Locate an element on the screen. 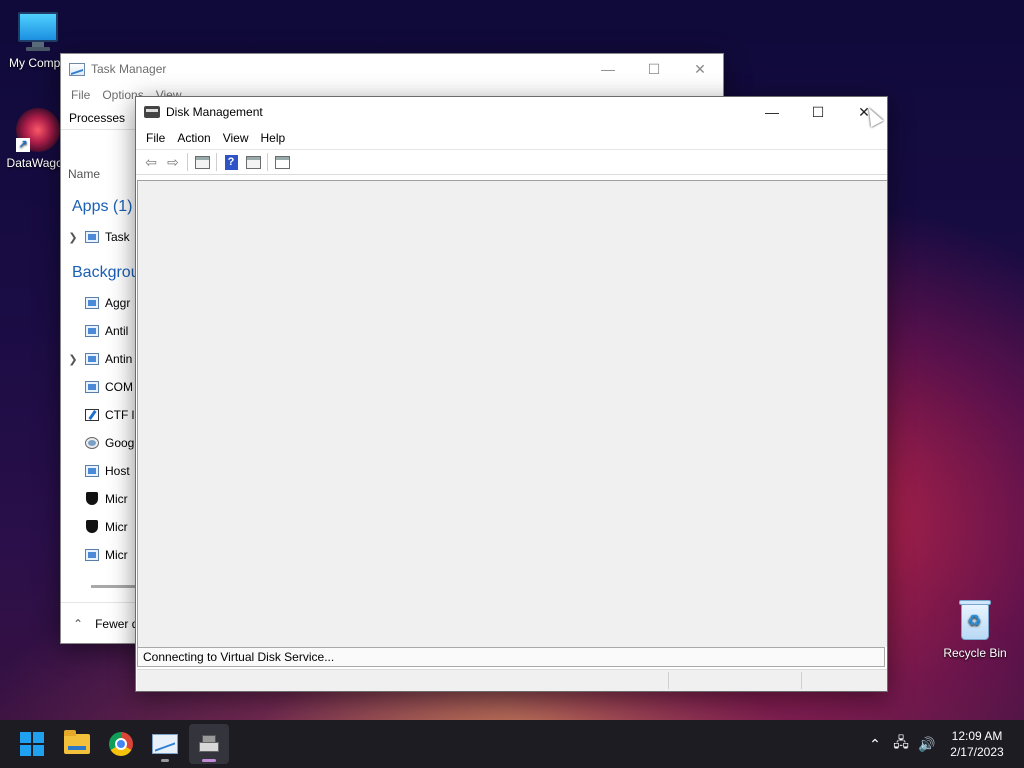  windows-logo-icon is located at coordinates (32, 744).